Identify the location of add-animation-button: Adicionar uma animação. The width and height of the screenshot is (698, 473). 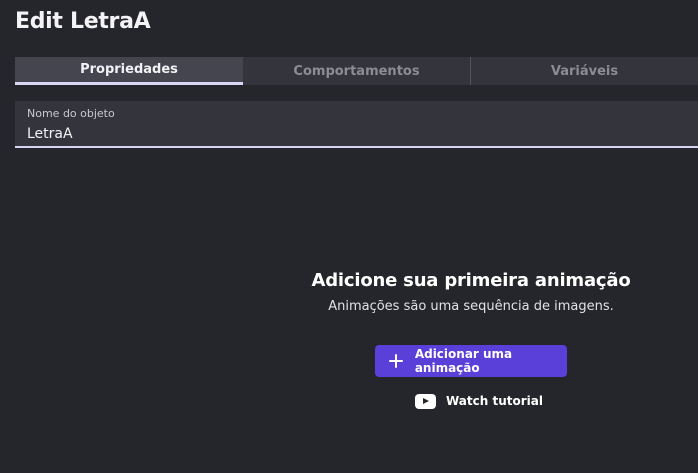
(471, 361).